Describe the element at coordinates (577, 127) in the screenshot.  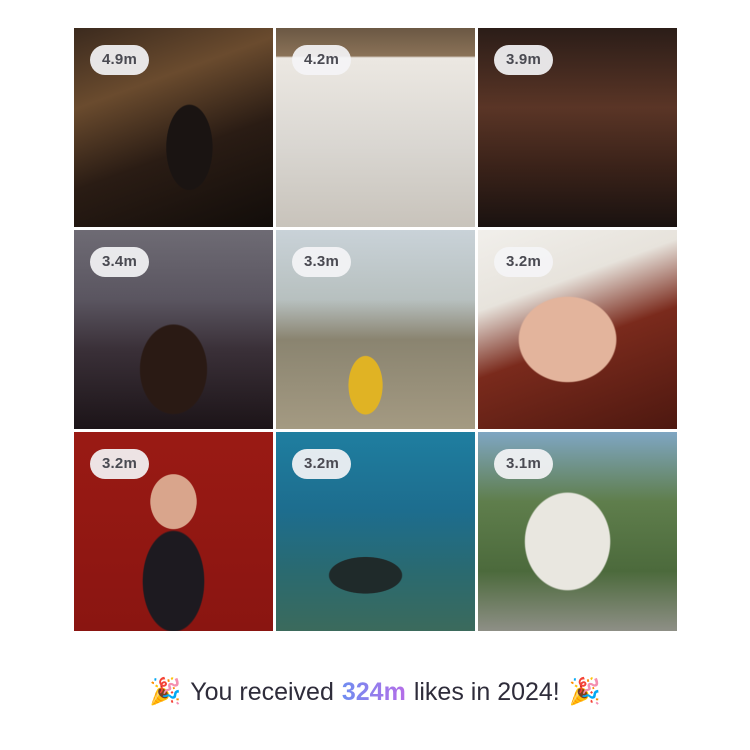
I see `post-tile-3: 3.9m` at that location.